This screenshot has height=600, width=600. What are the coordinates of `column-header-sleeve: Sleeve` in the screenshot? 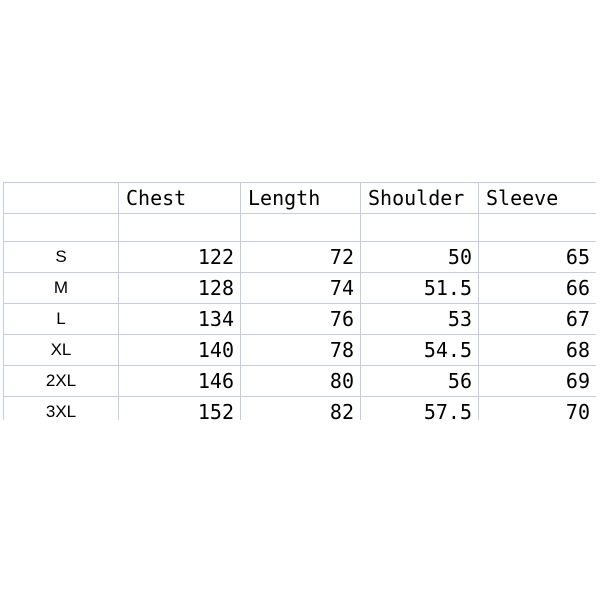 It's located at (537, 198).